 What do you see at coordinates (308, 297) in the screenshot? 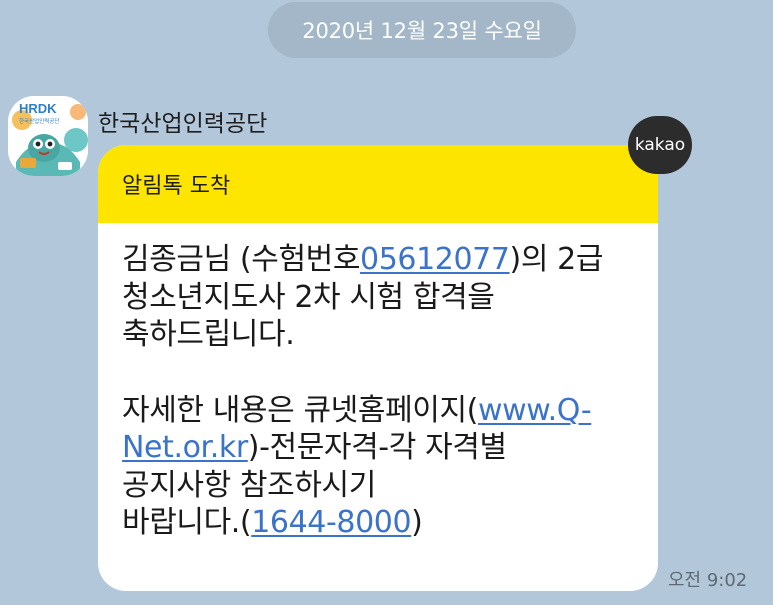
I see `message-line: 청소년지도사 2차 시험 합격을` at bounding box center [308, 297].